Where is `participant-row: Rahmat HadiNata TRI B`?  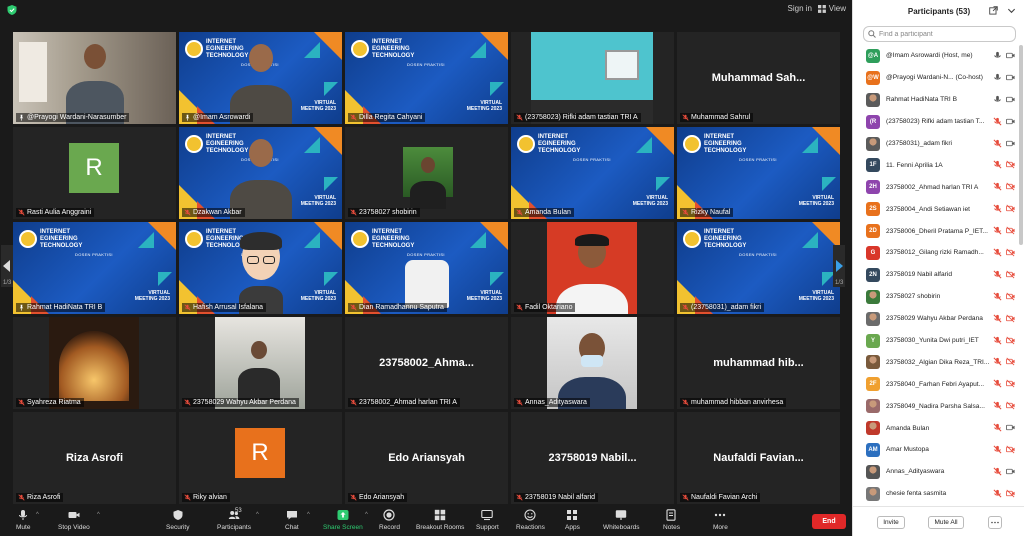 participant-row: Rahmat HadiNata TRI B is located at coordinates (937, 100).